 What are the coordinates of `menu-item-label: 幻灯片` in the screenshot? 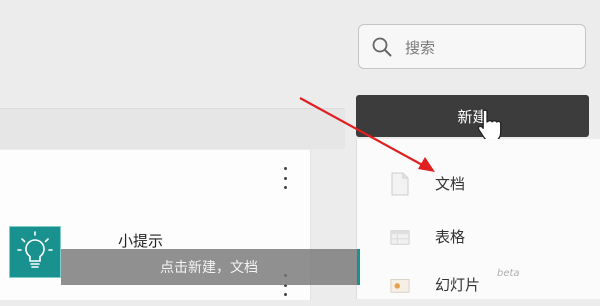 It's located at (458, 285).